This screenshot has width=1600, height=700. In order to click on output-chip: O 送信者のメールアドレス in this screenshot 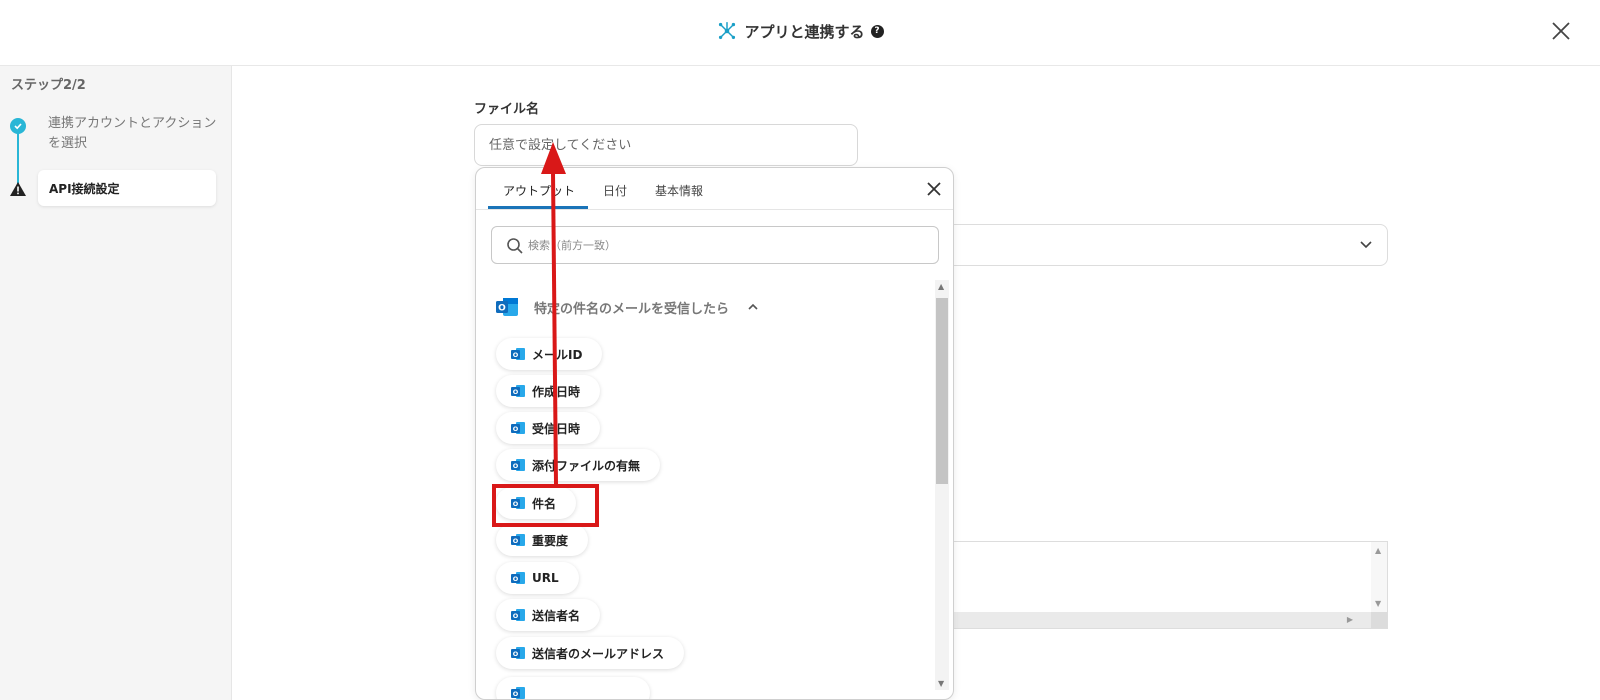, I will do `click(590, 653)`.